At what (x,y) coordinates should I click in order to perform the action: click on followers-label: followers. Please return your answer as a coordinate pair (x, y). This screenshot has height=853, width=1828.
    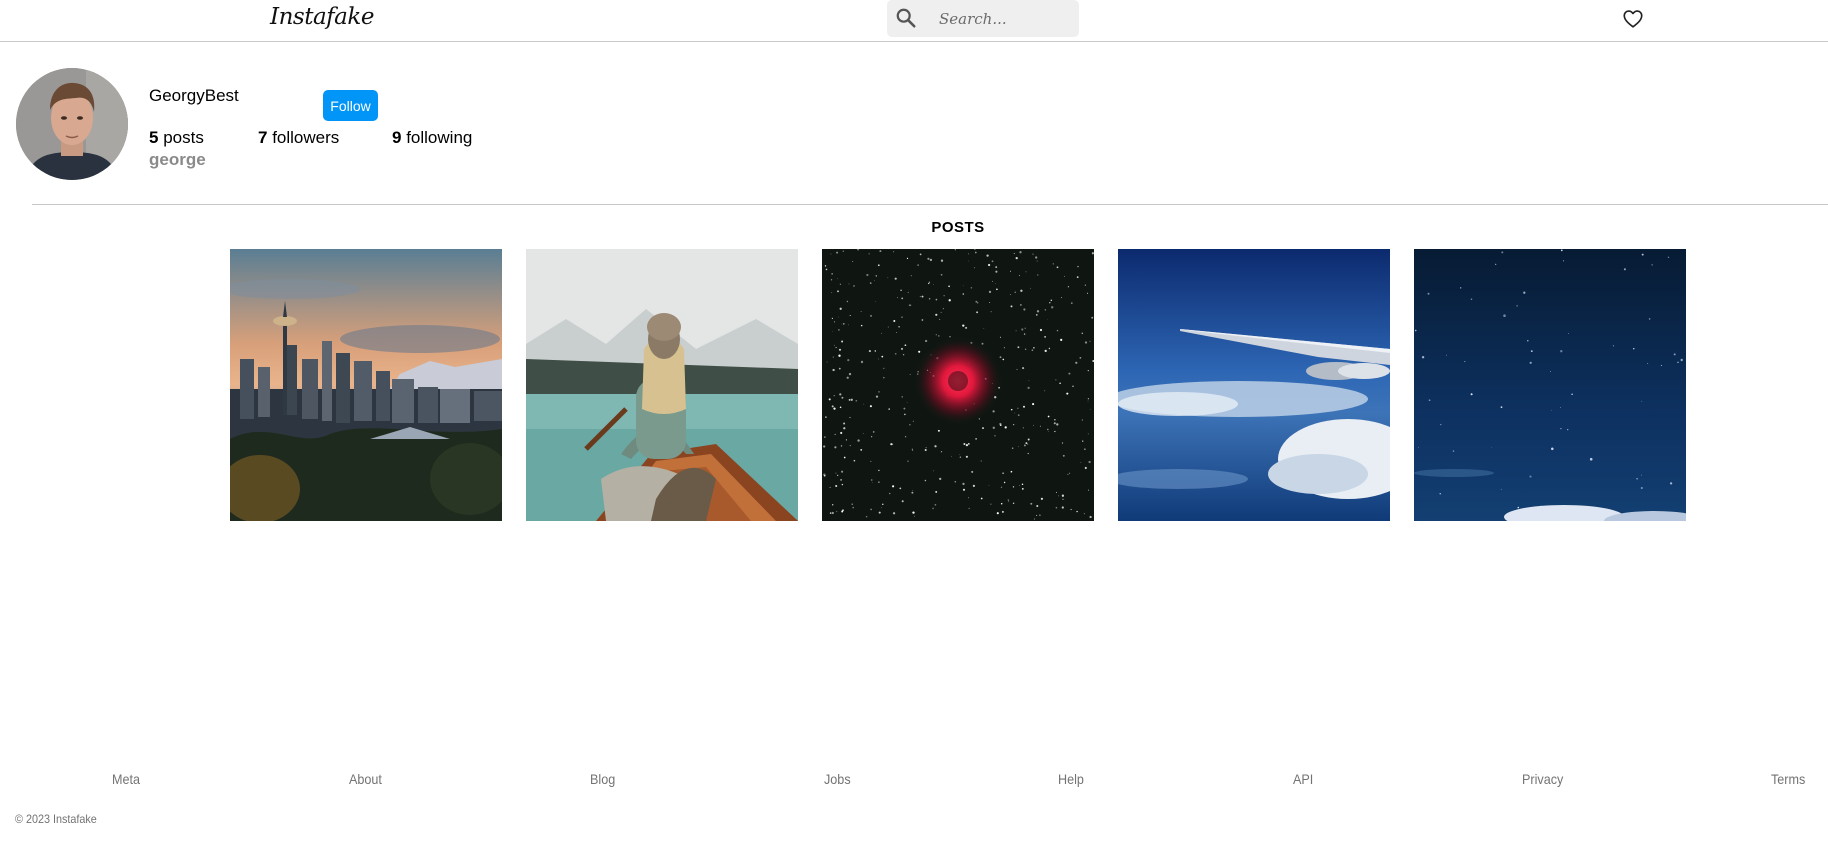
    Looking at the image, I should click on (306, 137).